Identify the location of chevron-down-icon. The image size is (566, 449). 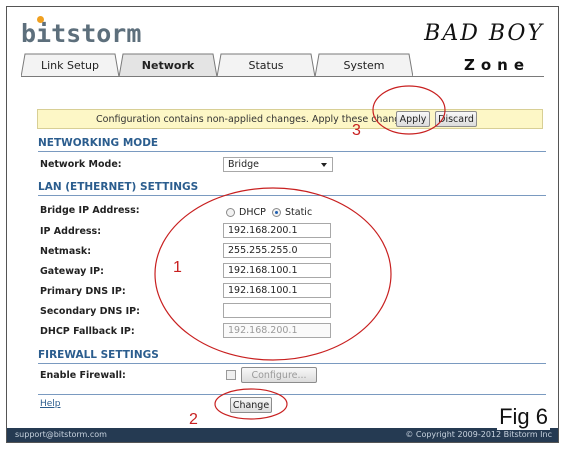
(324, 165).